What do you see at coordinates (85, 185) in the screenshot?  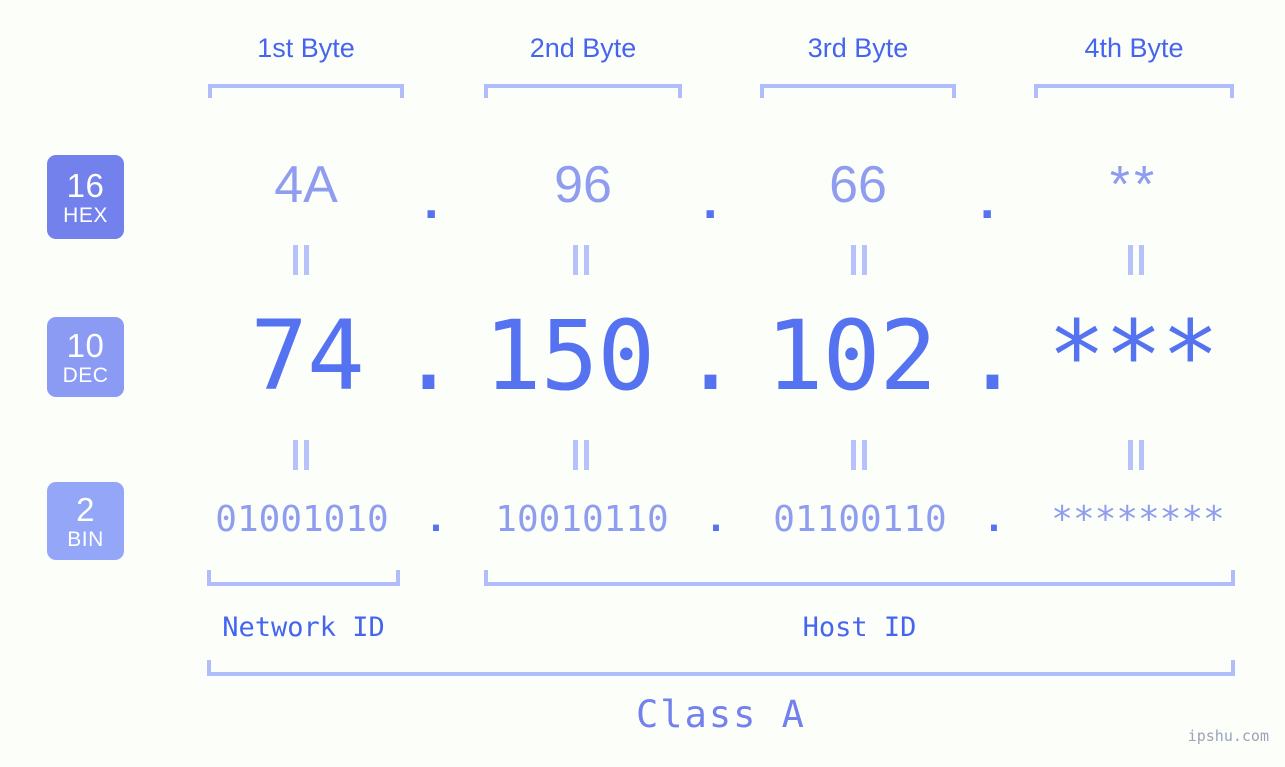 I see `base-badge-hex-number: 16` at bounding box center [85, 185].